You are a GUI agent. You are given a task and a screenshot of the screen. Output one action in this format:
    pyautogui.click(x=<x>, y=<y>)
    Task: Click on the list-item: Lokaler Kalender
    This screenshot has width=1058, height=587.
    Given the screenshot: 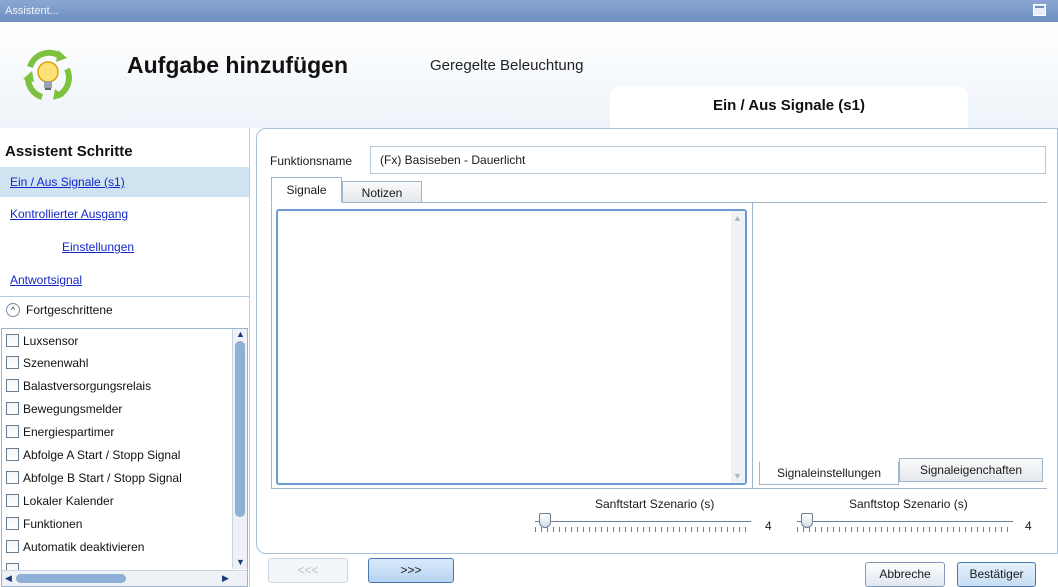 What is the action you would take?
    pyautogui.click(x=60, y=501)
    